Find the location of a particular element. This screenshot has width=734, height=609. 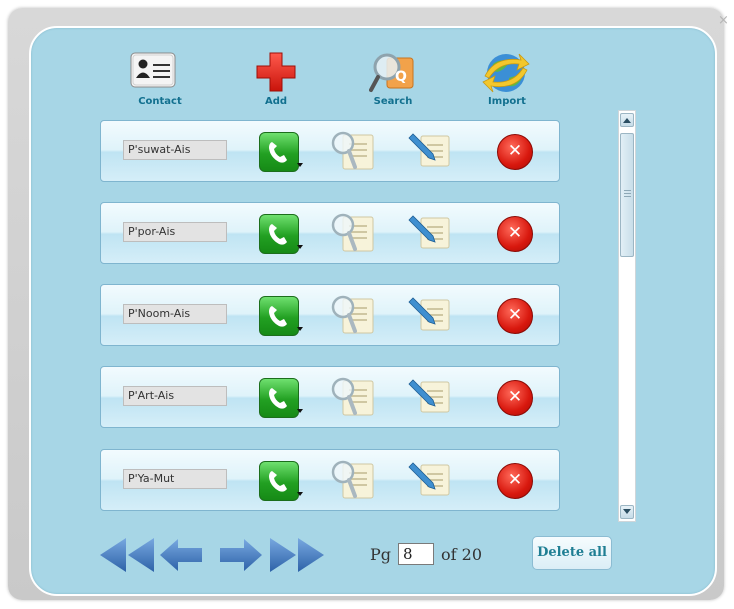

contact-name-field: P'Noom-Ais is located at coordinates (175, 314).